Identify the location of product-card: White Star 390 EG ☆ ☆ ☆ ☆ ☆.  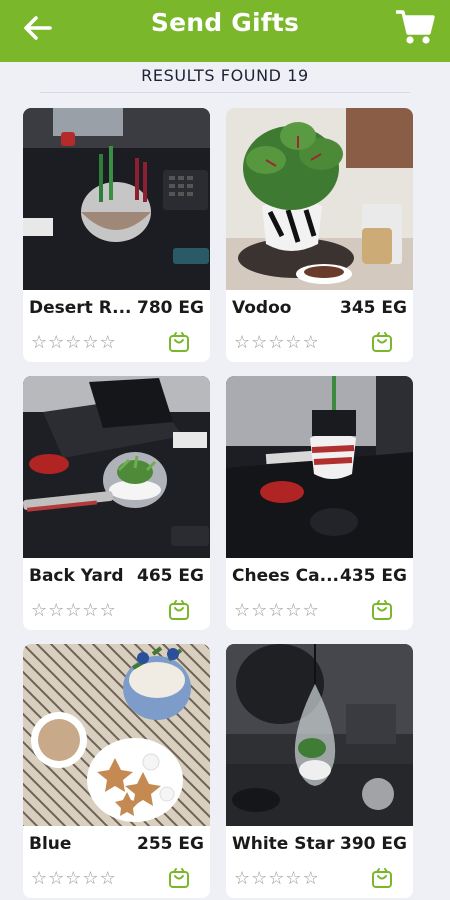
(319, 771).